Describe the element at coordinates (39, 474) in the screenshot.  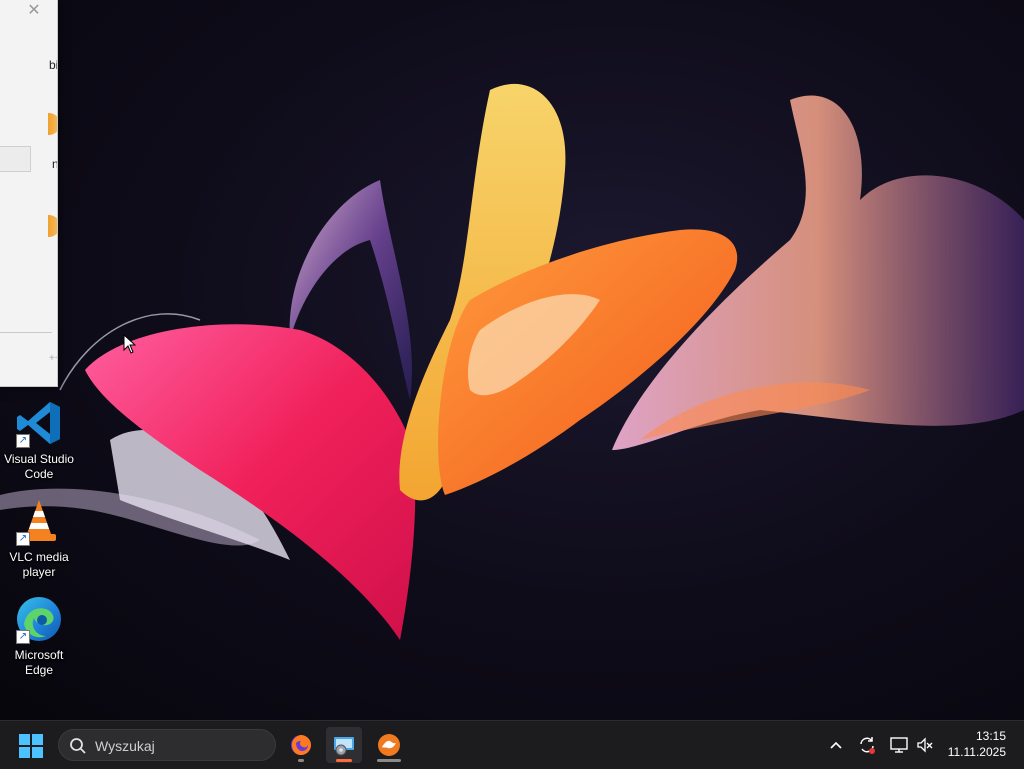
I see `desktop-icon-label: Code` at that location.